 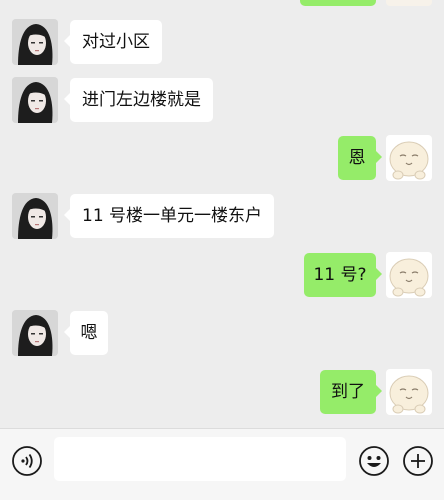 I want to click on message-bubble: 对过小区, so click(x=113, y=42).